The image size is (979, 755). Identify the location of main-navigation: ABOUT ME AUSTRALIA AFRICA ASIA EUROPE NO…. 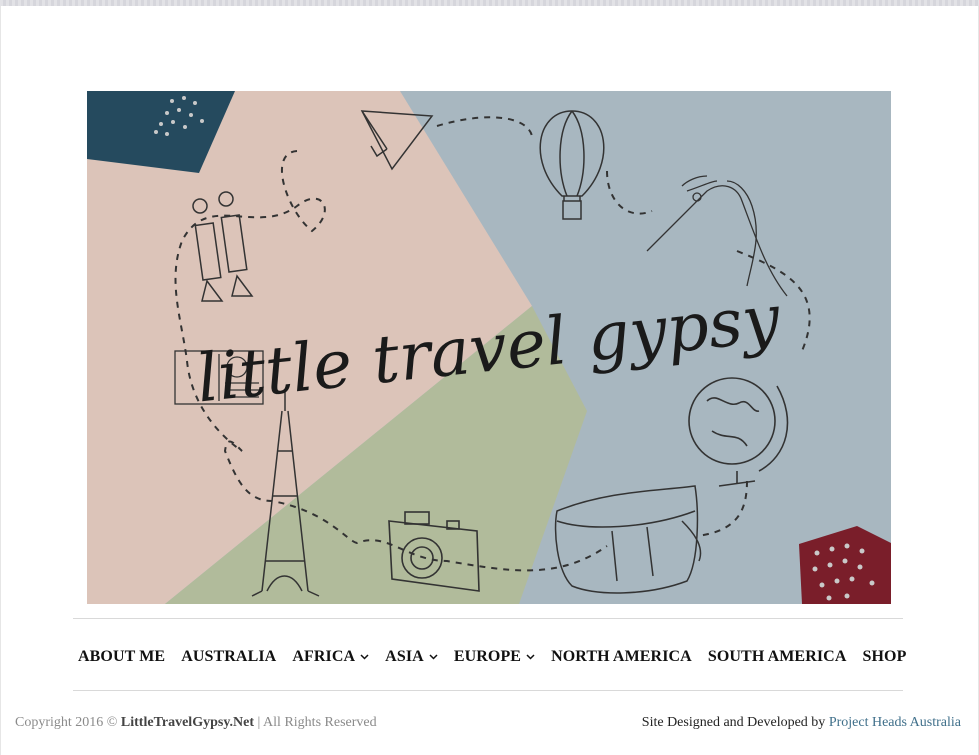
(493, 657).